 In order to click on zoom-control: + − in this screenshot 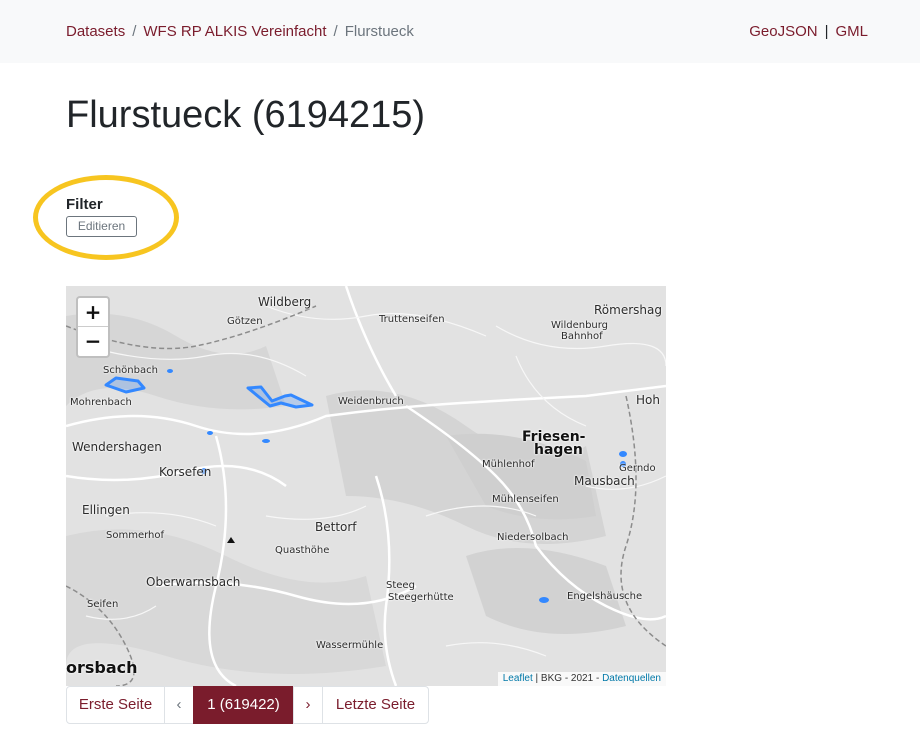, I will do `click(93, 327)`.